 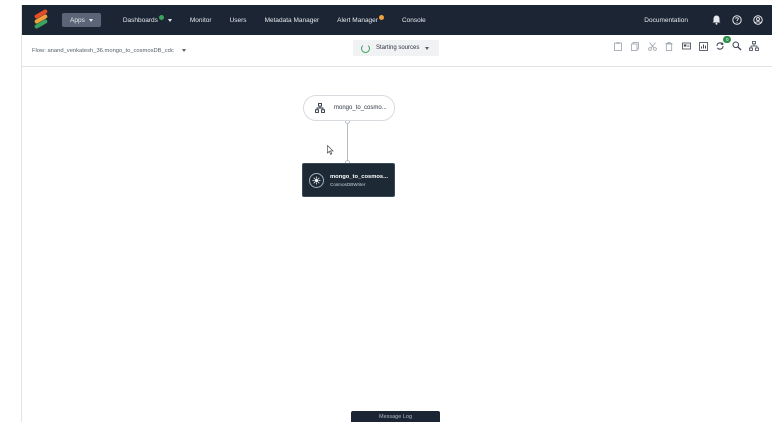 I want to click on target-node: mongo_to_cosmos... CosmosDBWriter, so click(x=348, y=180).